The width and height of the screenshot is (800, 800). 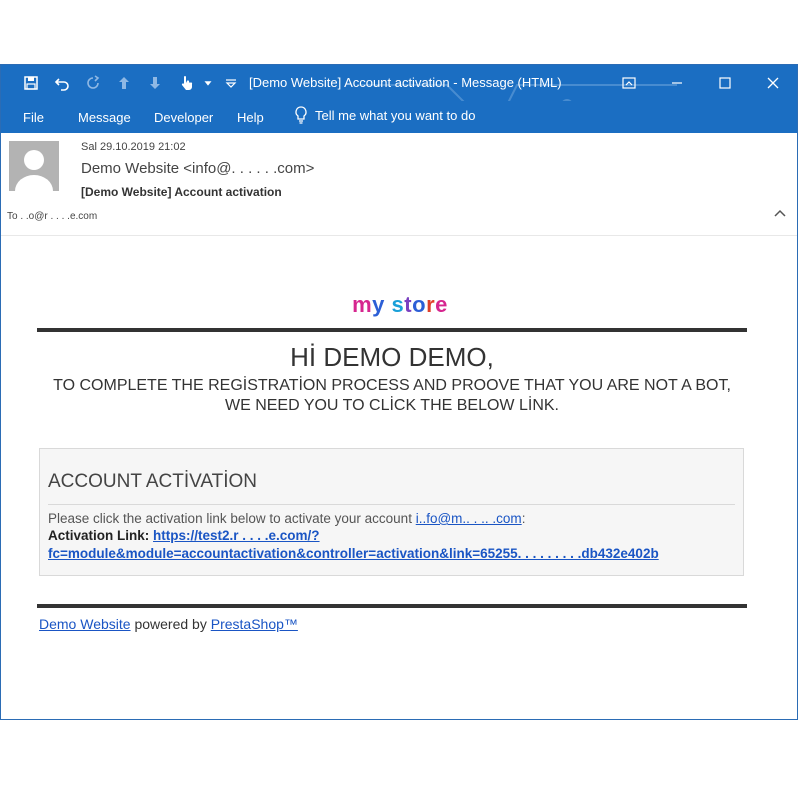 What do you see at coordinates (85, 624) in the screenshot?
I see `demo-website-link: Demo Website` at bounding box center [85, 624].